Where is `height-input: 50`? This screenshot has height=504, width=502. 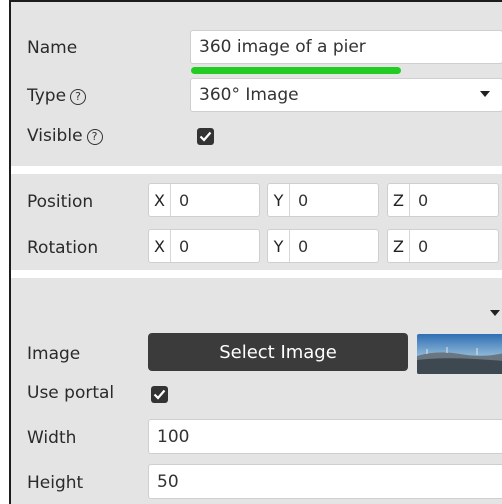 height-input: 50 is located at coordinates (325, 481).